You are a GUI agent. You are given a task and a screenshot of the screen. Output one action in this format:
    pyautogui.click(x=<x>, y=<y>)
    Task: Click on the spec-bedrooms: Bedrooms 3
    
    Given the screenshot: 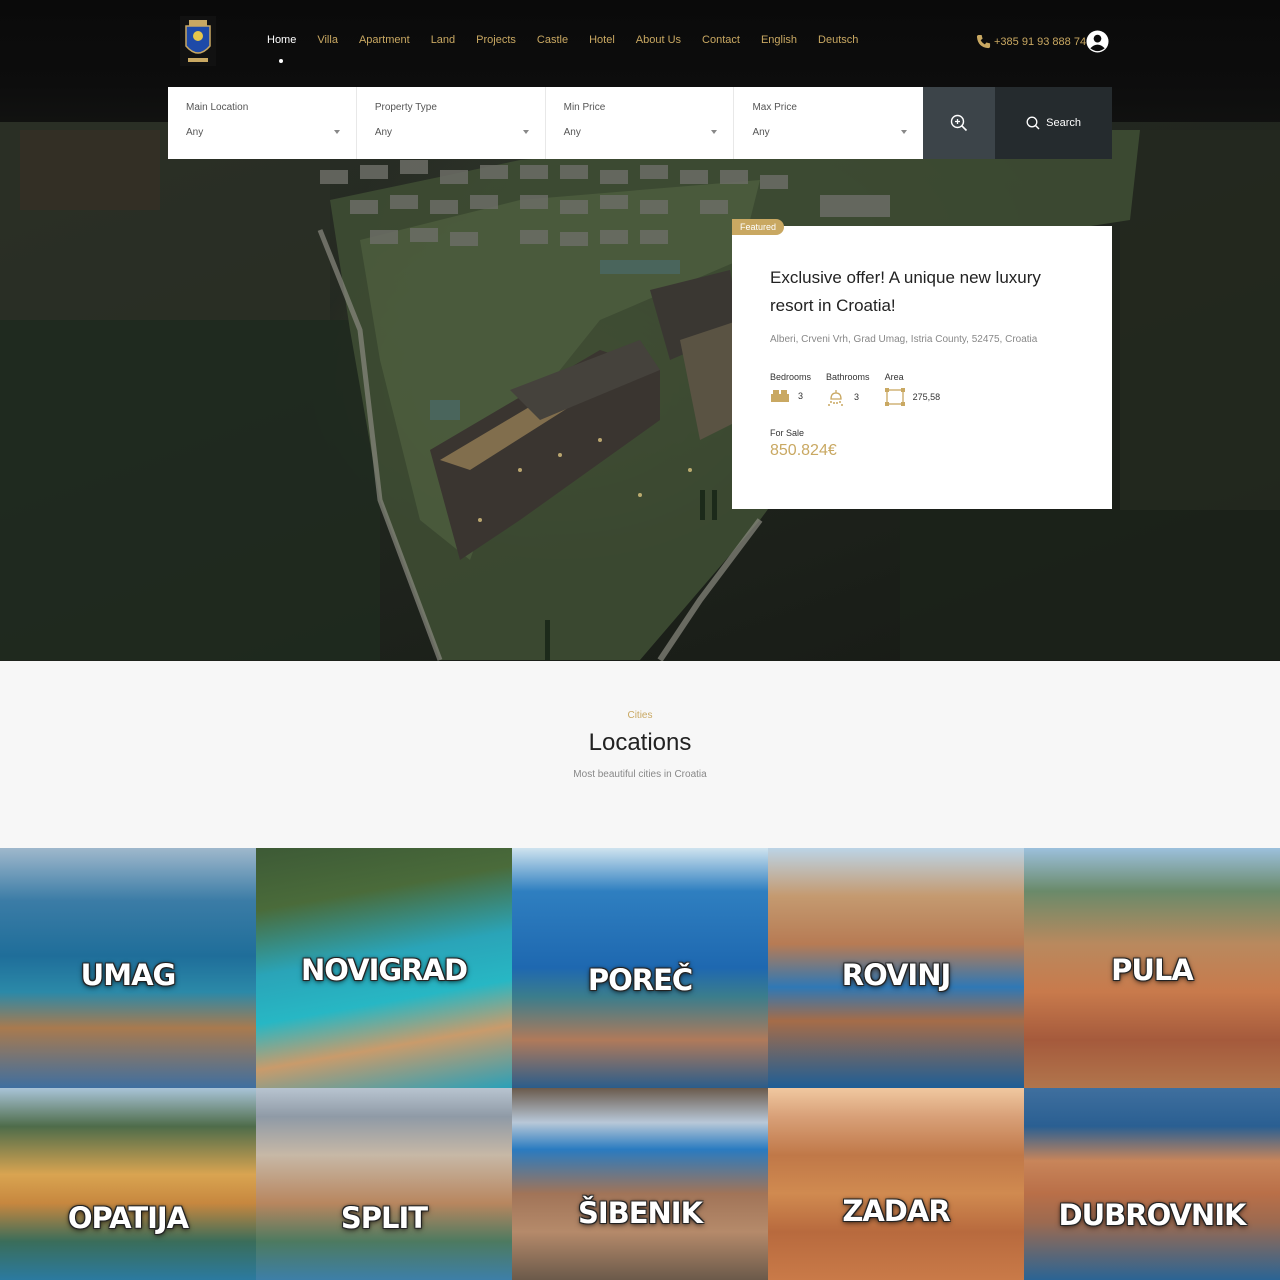 What is the action you would take?
    pyautogui.click(x=790, y=389)
    